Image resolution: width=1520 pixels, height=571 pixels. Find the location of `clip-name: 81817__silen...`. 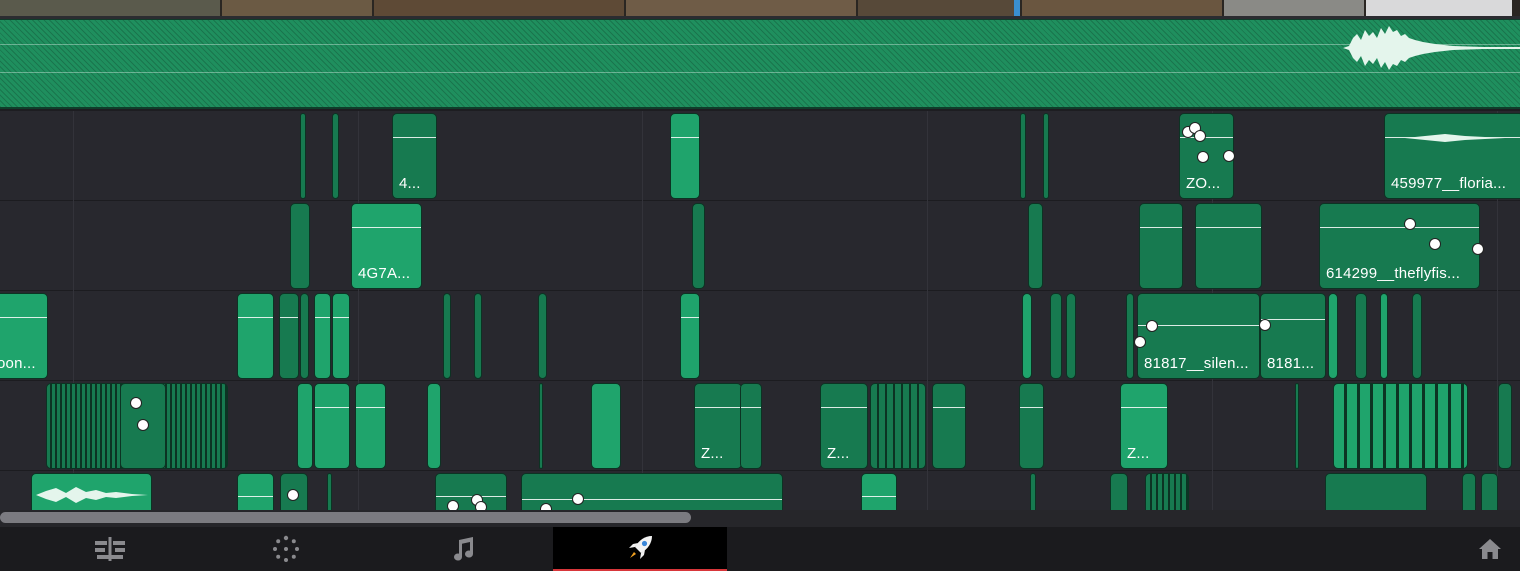

clip-name: 81817__silen... is located at coordinates (1196, 363).